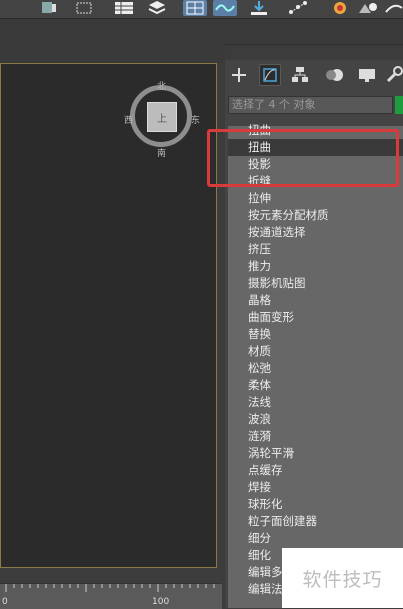 The width and height of the screenshot is (403, 609). I want to click on modifier-list-item: 细化, so click(259, 555).